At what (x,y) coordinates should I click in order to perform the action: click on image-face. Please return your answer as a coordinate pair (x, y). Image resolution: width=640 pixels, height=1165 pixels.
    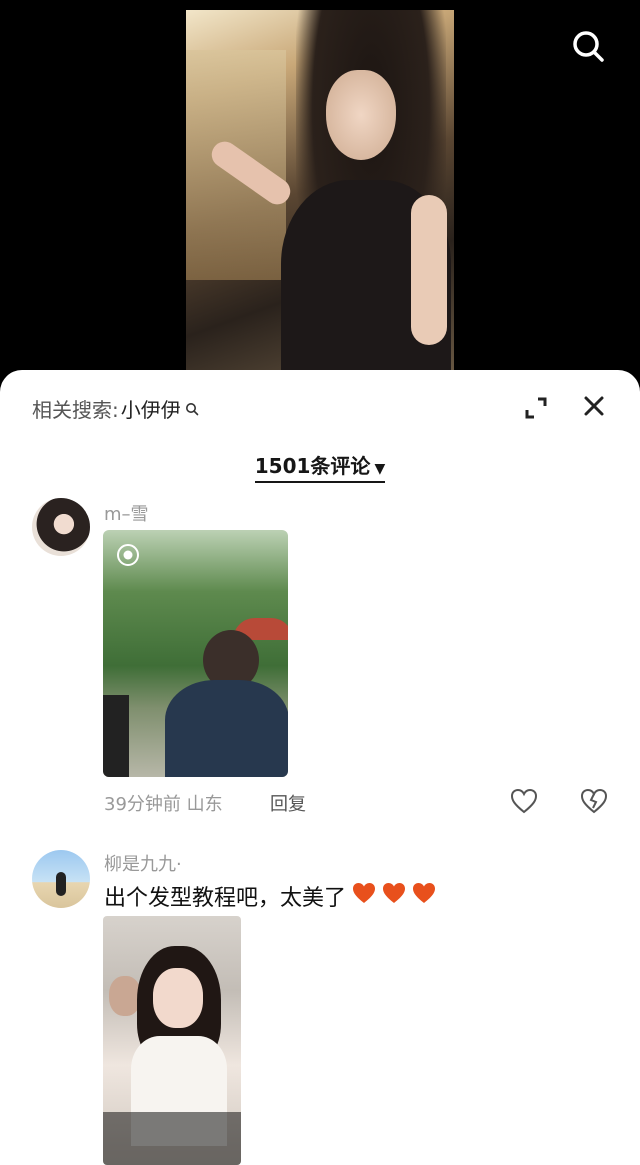
    Looking at the image, I should click on (178, 998).